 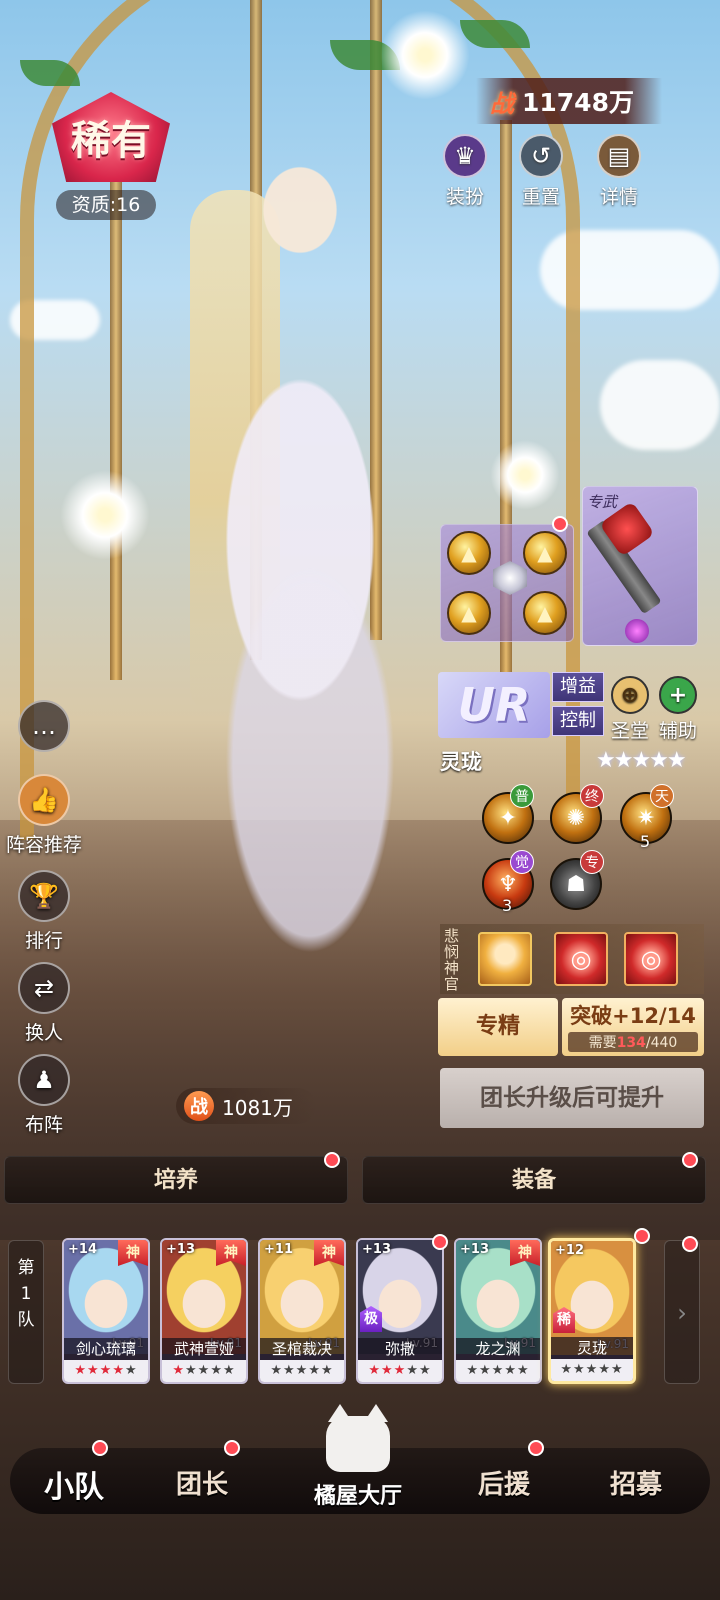 What do you see at coordinates (522, 796) in the screenshot?
I see `skill-tag: 普` at bounding box center [522, 796].